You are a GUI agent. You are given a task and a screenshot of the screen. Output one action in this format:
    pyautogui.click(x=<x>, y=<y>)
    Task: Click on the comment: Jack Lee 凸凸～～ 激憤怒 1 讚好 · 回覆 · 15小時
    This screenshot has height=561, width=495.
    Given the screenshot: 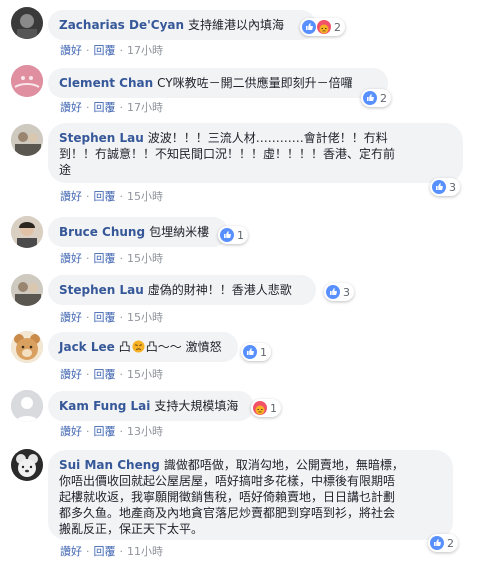 What is the action you would take?
    pyautogui.click(x=247, y=354)
    